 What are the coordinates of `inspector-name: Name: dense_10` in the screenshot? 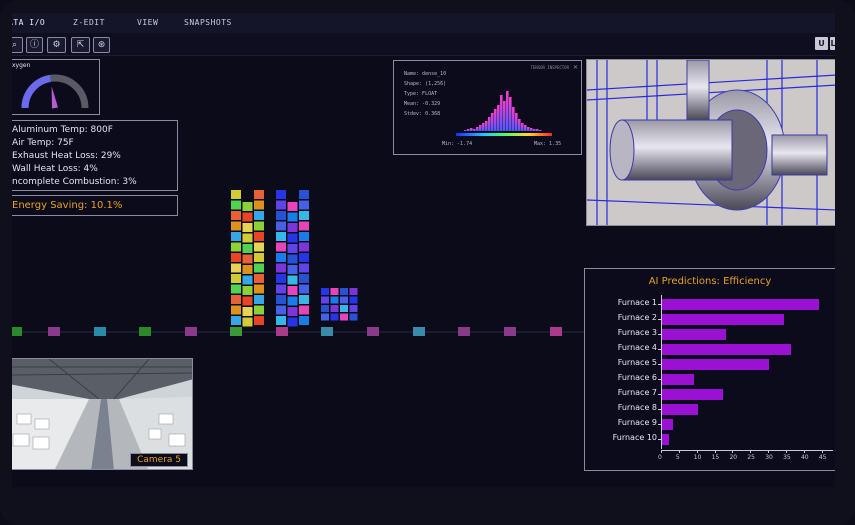 It's located at (425, 74).